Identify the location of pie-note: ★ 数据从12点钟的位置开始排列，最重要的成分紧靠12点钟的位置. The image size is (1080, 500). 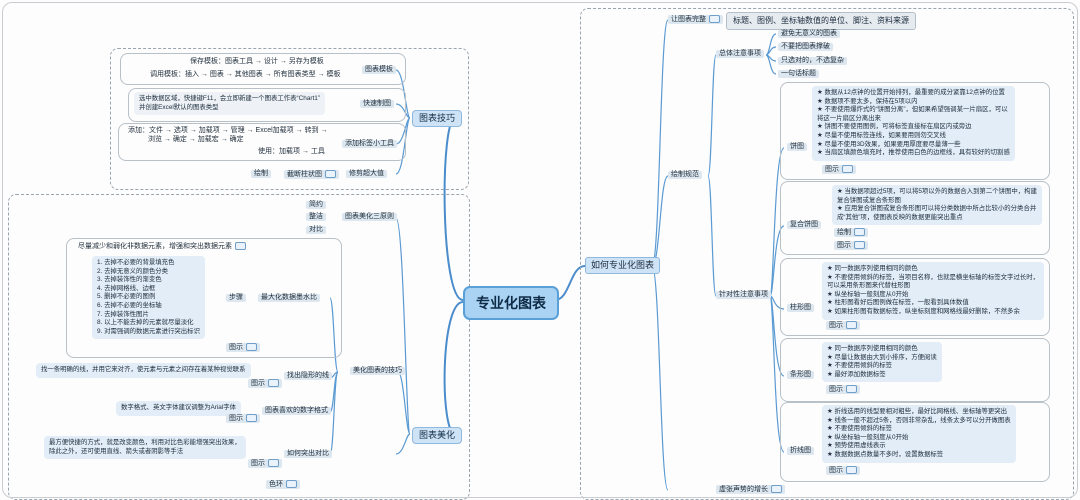
(911, 92).